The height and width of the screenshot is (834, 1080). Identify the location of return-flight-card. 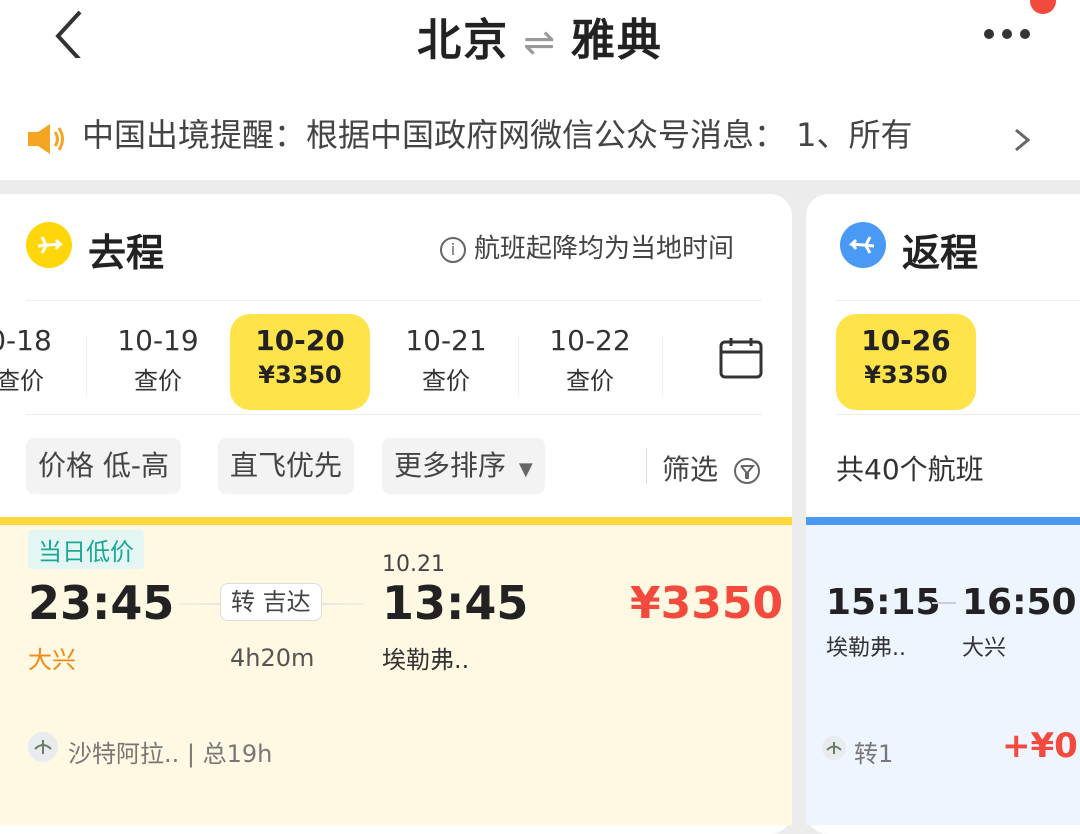
(943, 671).